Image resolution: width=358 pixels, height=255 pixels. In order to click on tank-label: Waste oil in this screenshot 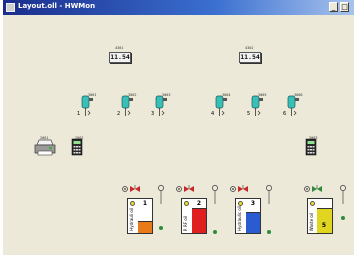, I will do `click(311, 221)`.